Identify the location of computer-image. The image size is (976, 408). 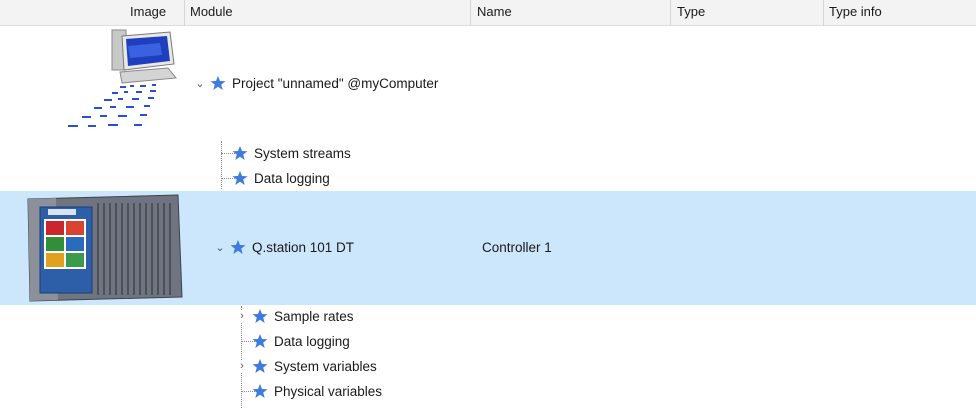
(122, 78).